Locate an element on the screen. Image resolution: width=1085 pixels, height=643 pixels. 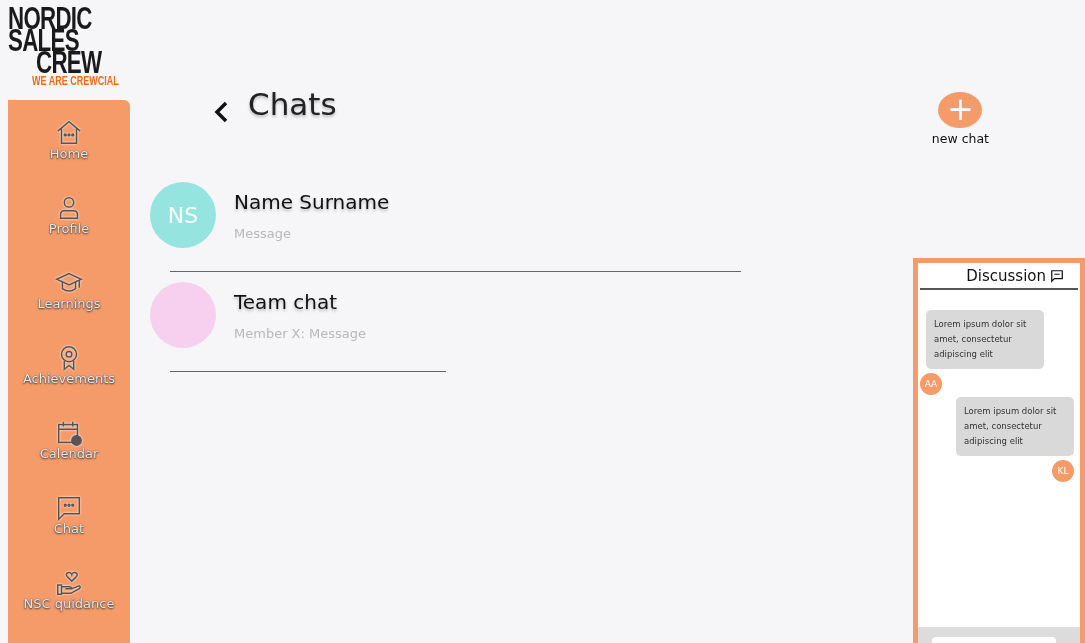
panel-title: Discussion is located at coordinates (1006, 276).